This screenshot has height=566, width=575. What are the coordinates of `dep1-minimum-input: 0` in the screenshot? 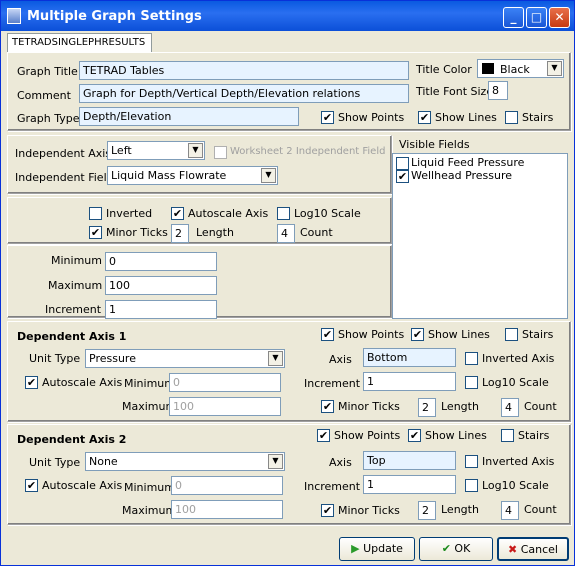 It's located at (225, 382).